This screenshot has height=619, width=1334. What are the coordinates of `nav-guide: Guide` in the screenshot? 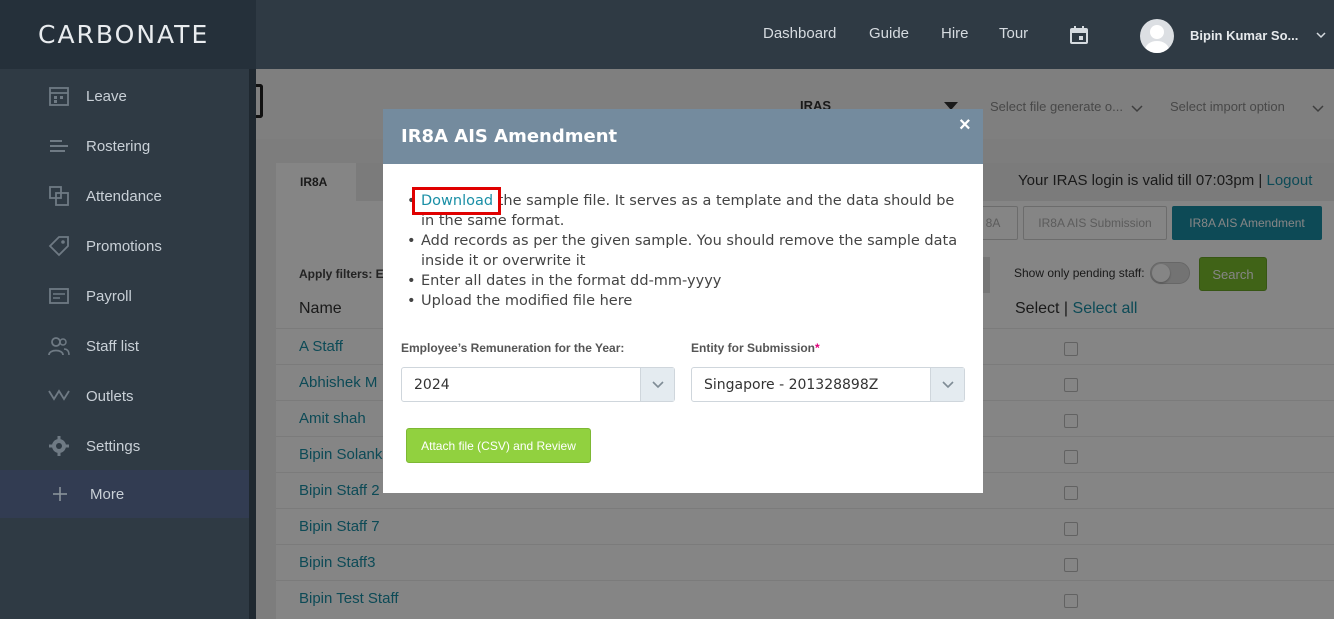 It's located at (889, 33).